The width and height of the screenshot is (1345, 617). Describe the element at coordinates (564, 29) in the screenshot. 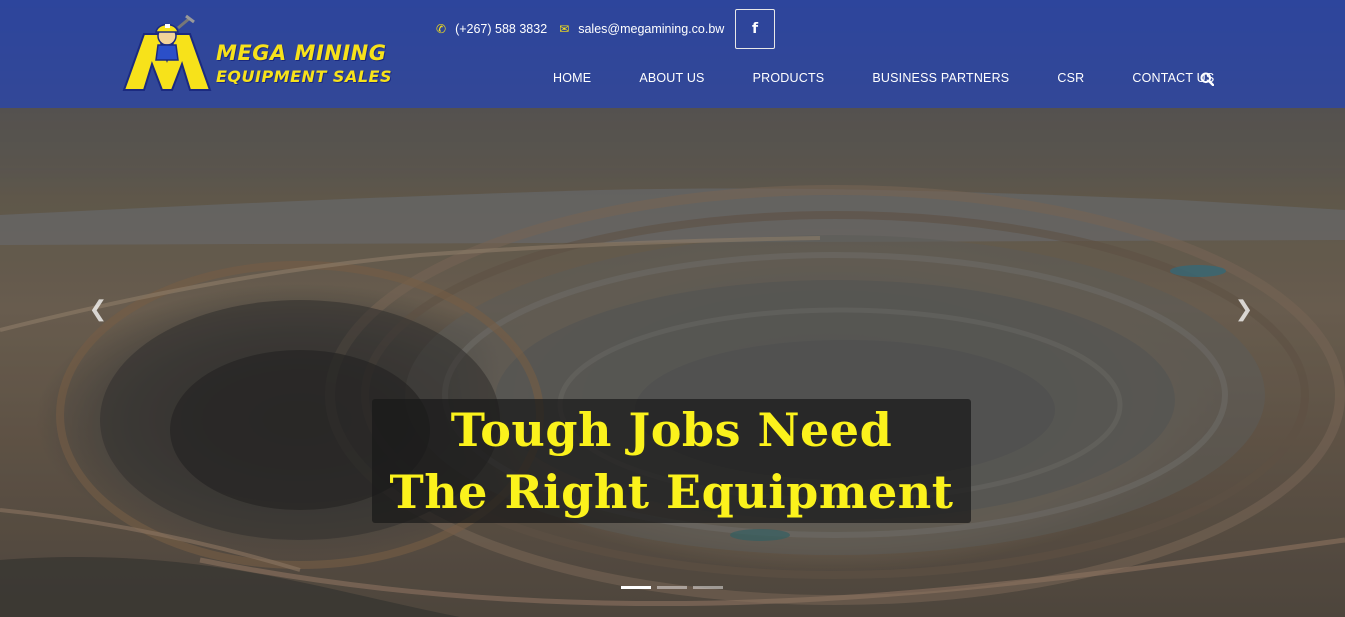

I see `envelope-icon: ✉` at that location.